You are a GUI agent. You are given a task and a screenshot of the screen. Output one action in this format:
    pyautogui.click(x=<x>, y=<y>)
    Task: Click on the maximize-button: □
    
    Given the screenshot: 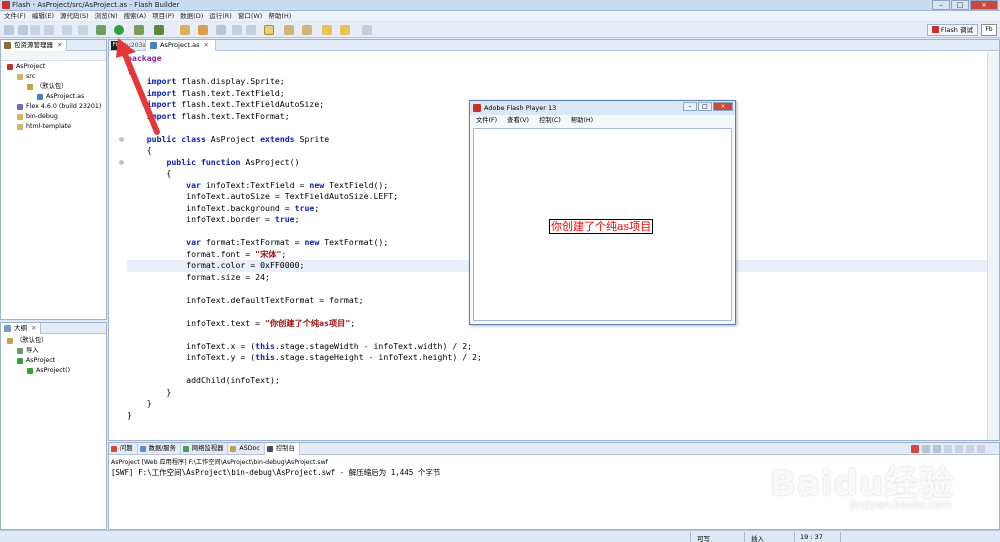 What is the action you would take?
    pyautogui.click(x=960, y=5)
    